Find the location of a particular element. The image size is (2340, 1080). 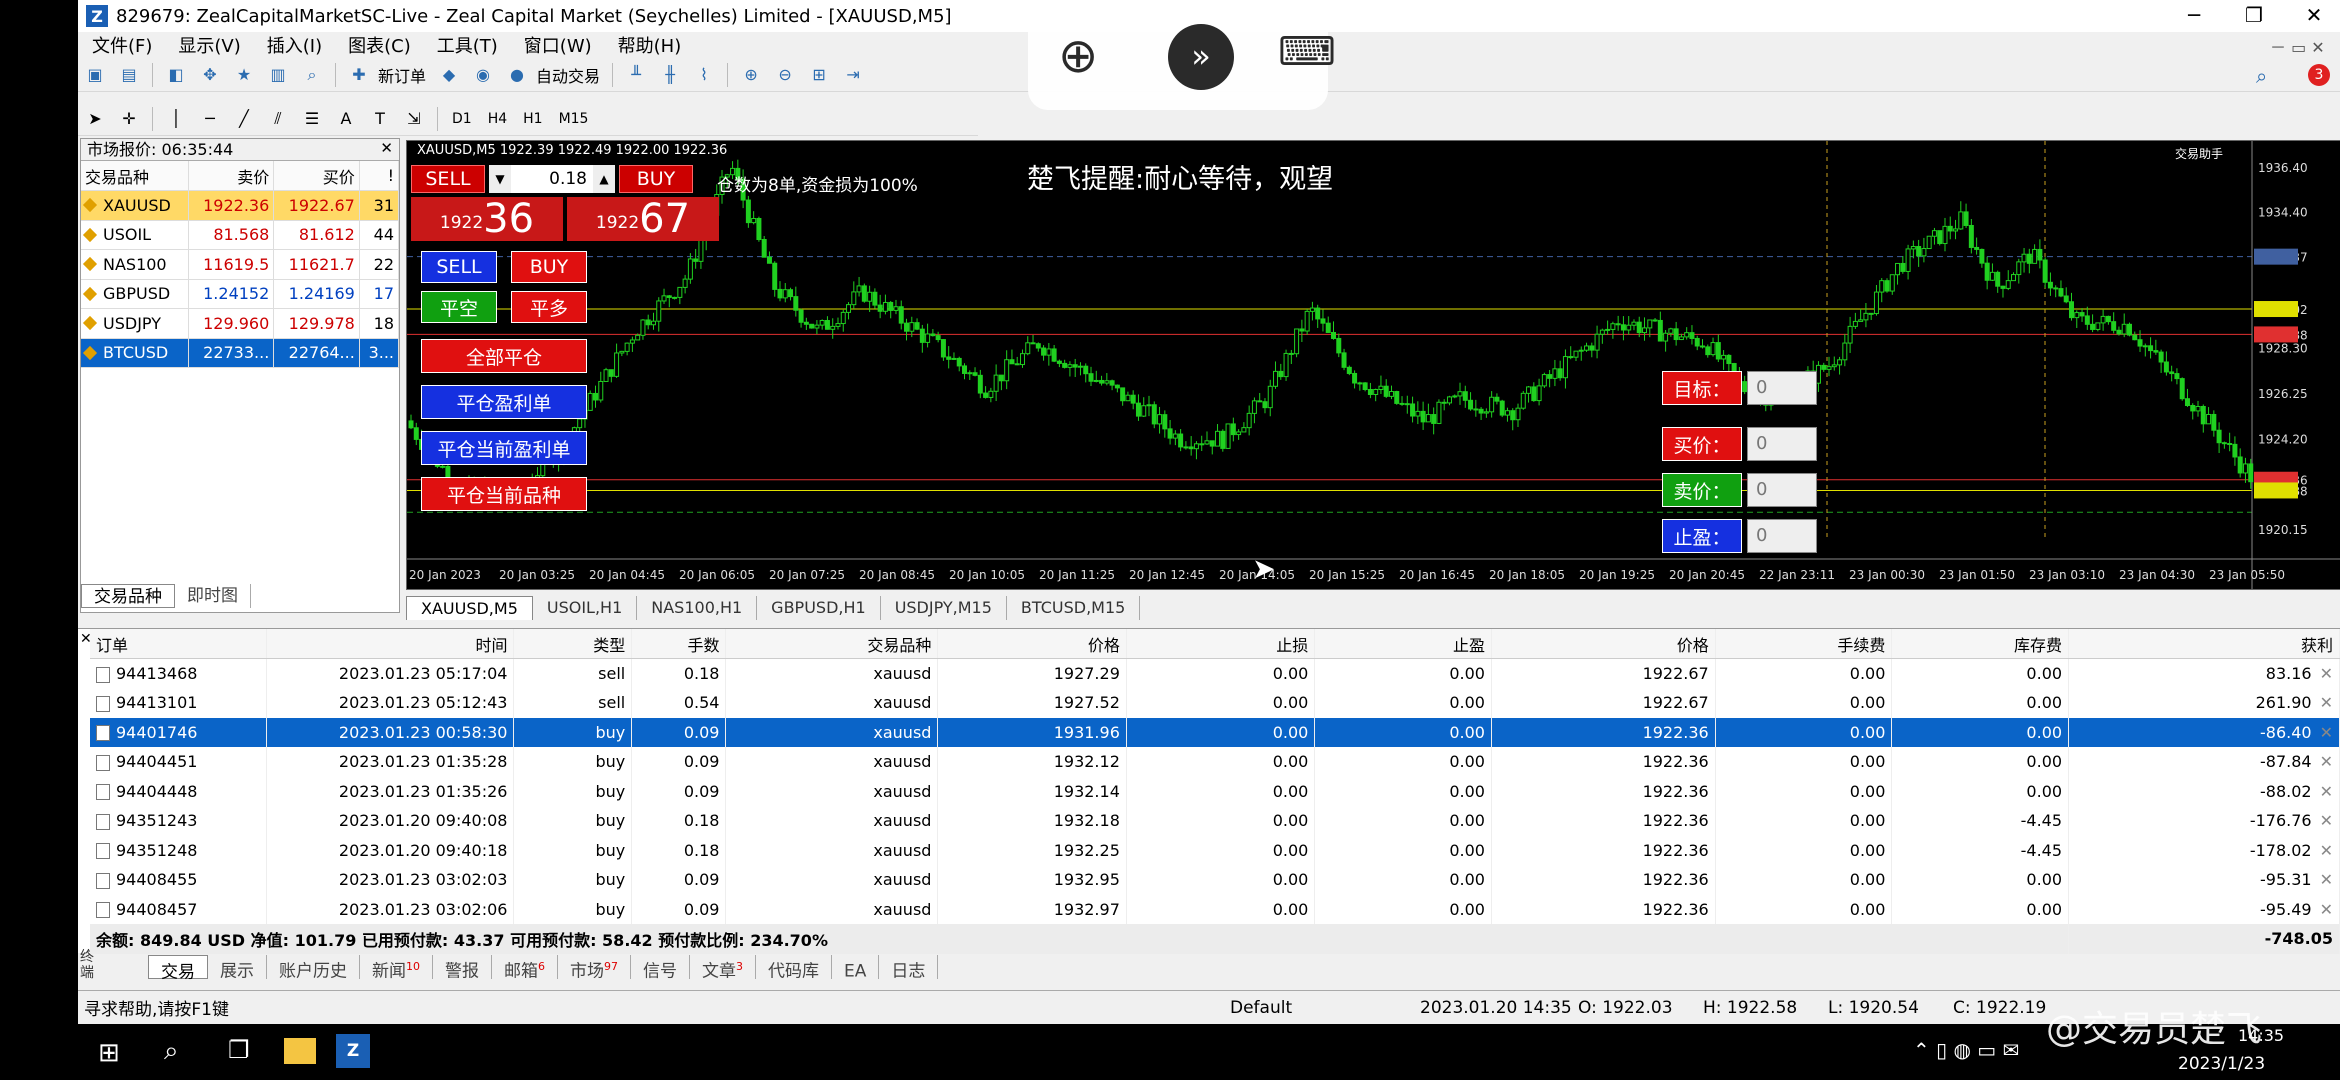

notification-badge: 3 is located at coordinates (2319, 75).